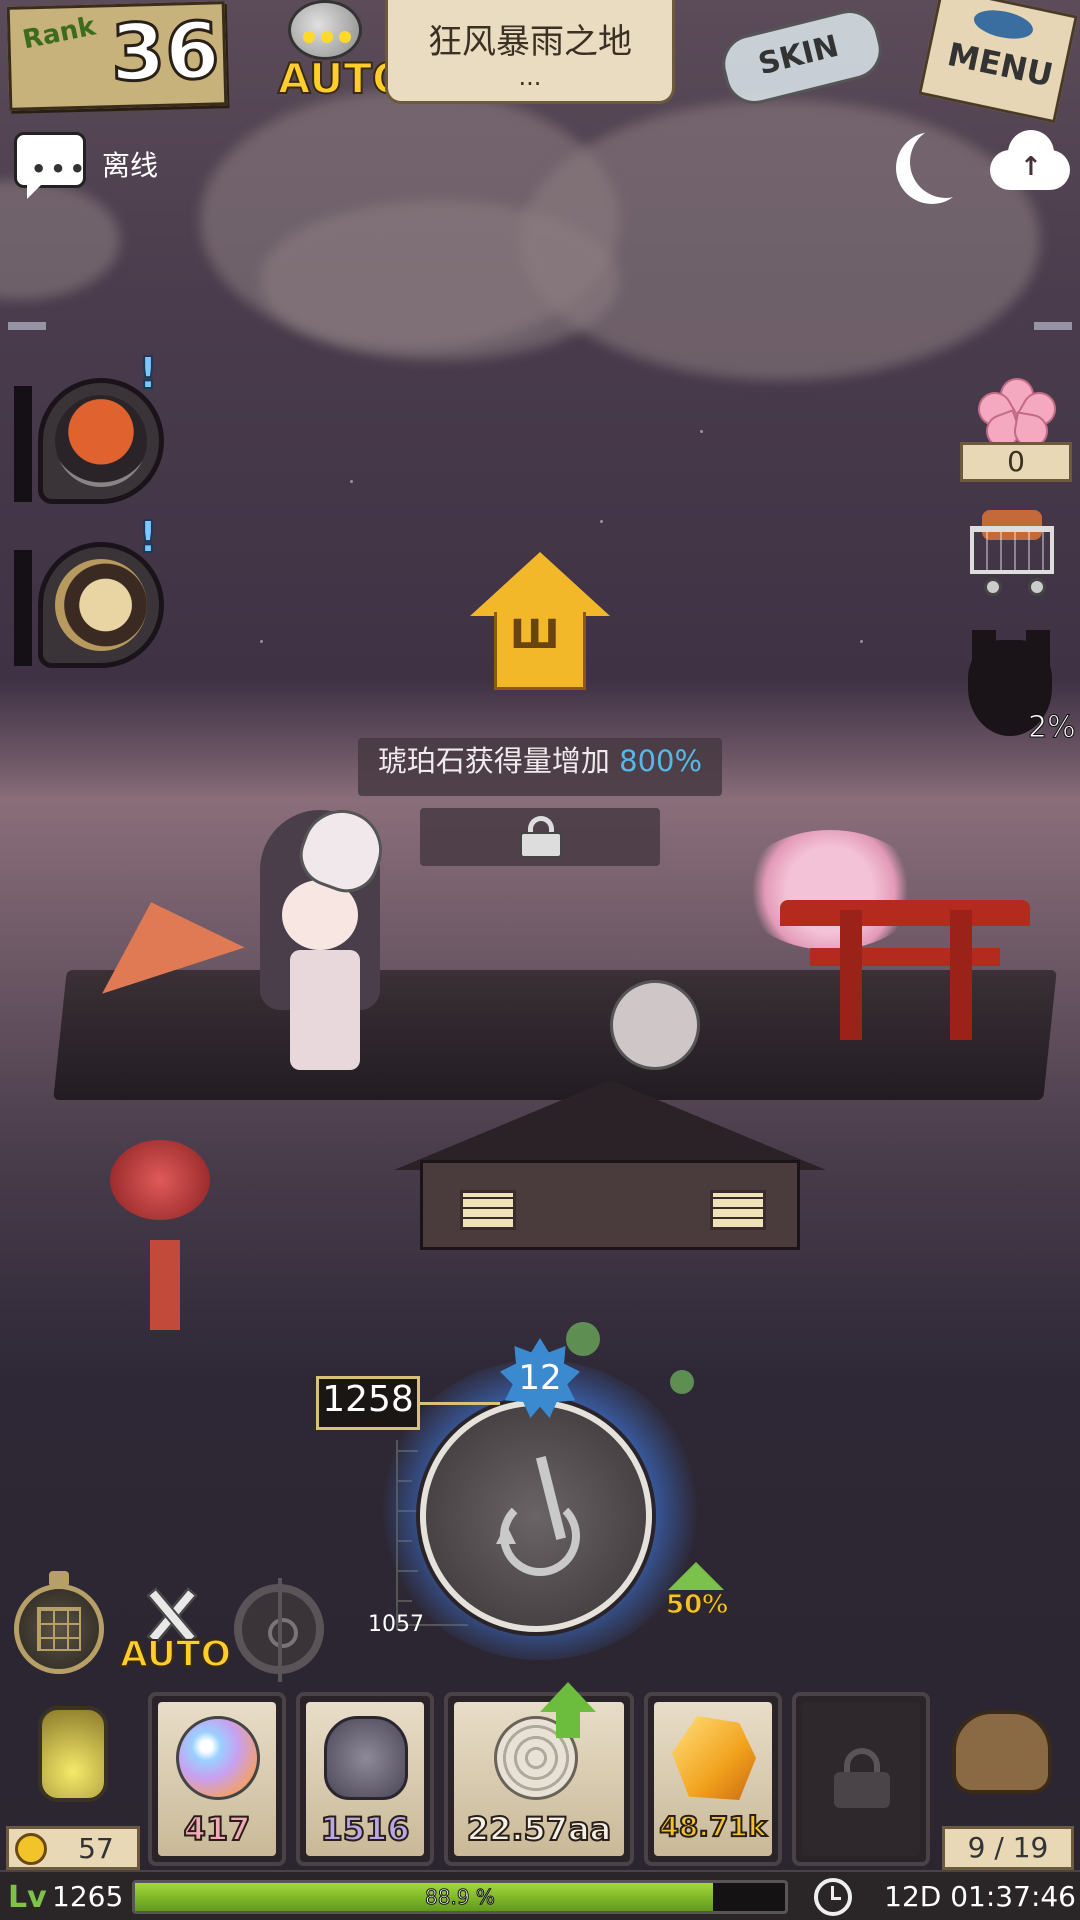  I want to click on compass-button, so click(59, 1622).